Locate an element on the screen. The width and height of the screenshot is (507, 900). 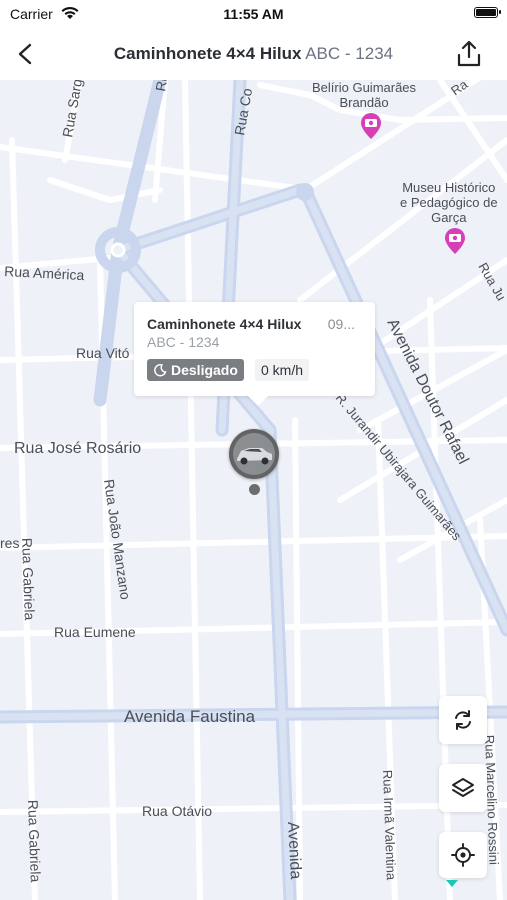
vehicle-photo is located at coordinates (254, 454).